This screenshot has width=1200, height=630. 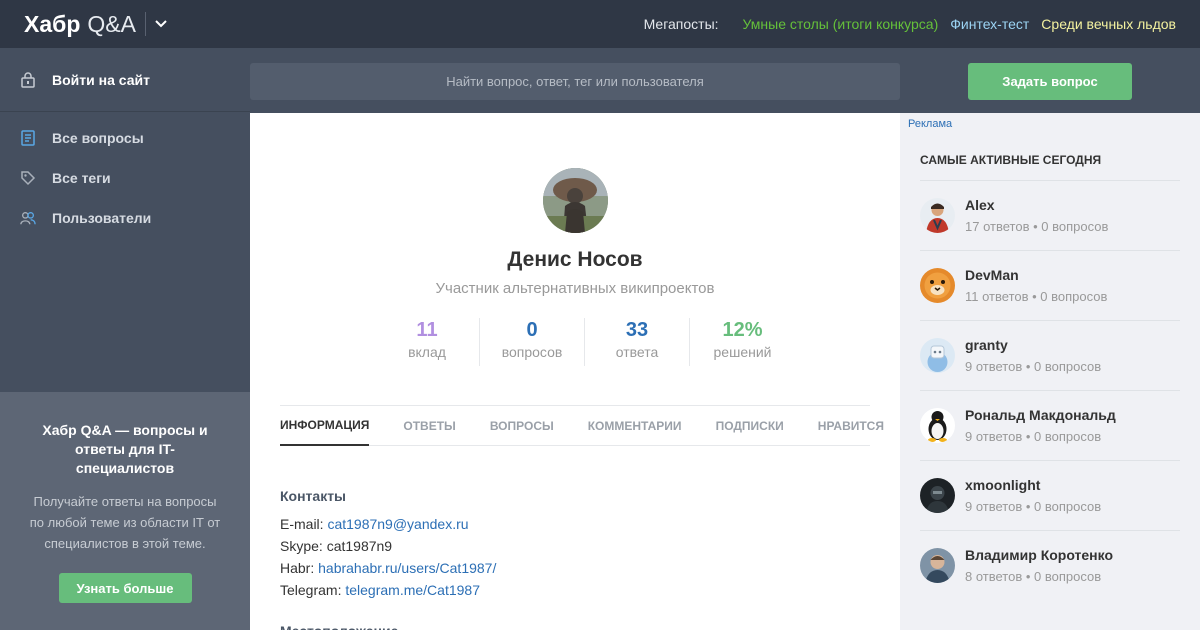 I want to click on sidebar-item-tags: Все теги, so click(x=125, y=178).